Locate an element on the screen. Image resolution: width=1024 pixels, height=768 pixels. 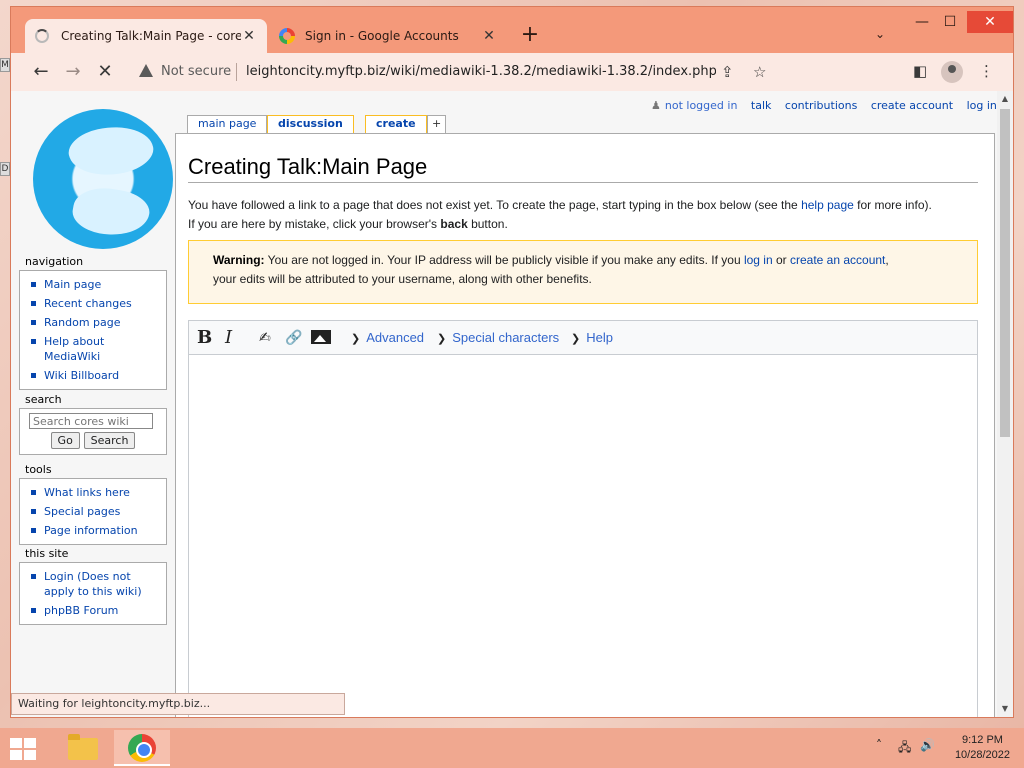
sidebar-item-special-pages: Special pages is located at coordinates (93, 511).